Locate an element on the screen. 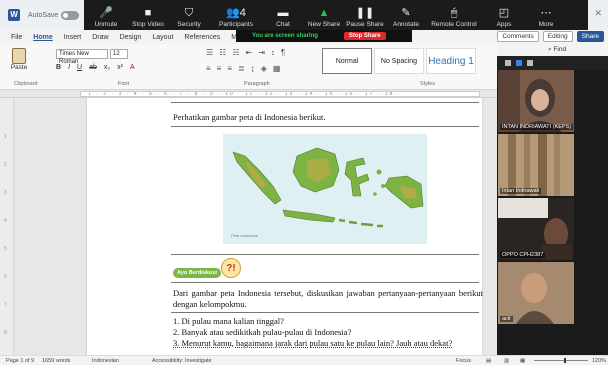 The height and width of the screenshot is (365, 608). find-button: ⌕ Find is located at coordinates (557, 50).